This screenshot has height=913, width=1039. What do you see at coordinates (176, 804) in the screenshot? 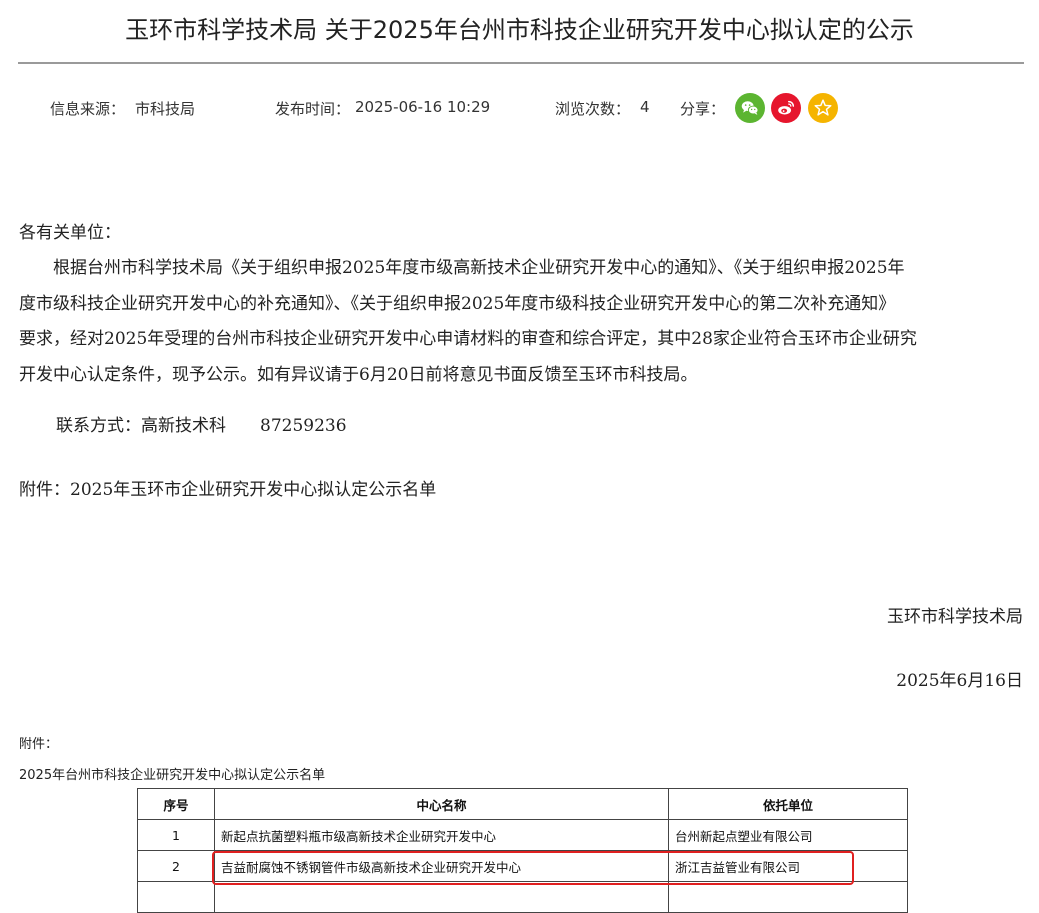
I see `header-index: 序号` at bounding box center [176, 804].